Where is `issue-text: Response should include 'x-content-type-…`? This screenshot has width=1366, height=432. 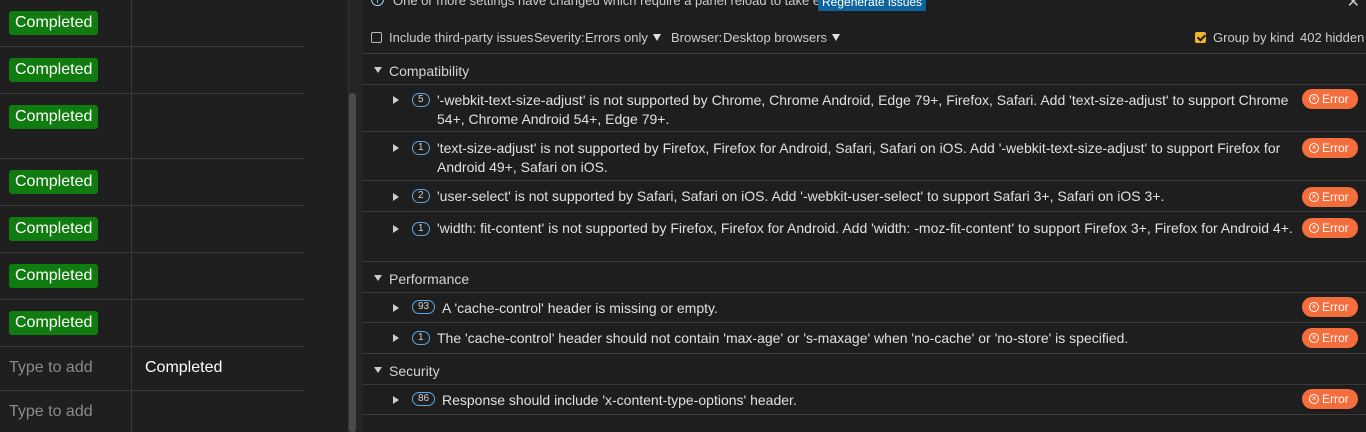 issue-text: Response should include 'x-content-type-… is located at coordinates (619, 400).